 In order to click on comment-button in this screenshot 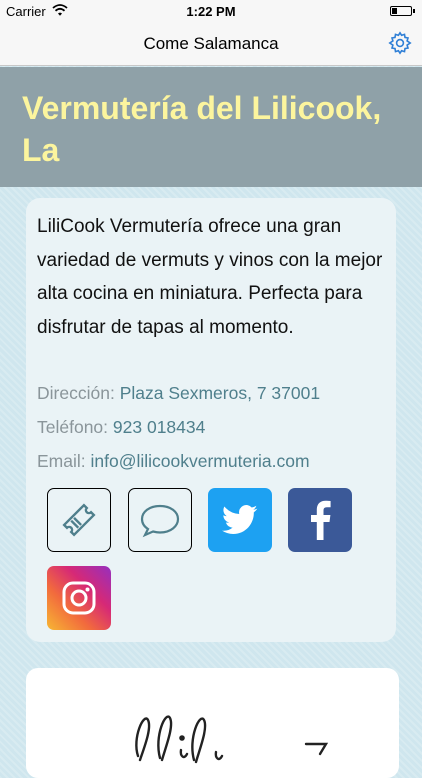, I will do `click(160, 520)`.